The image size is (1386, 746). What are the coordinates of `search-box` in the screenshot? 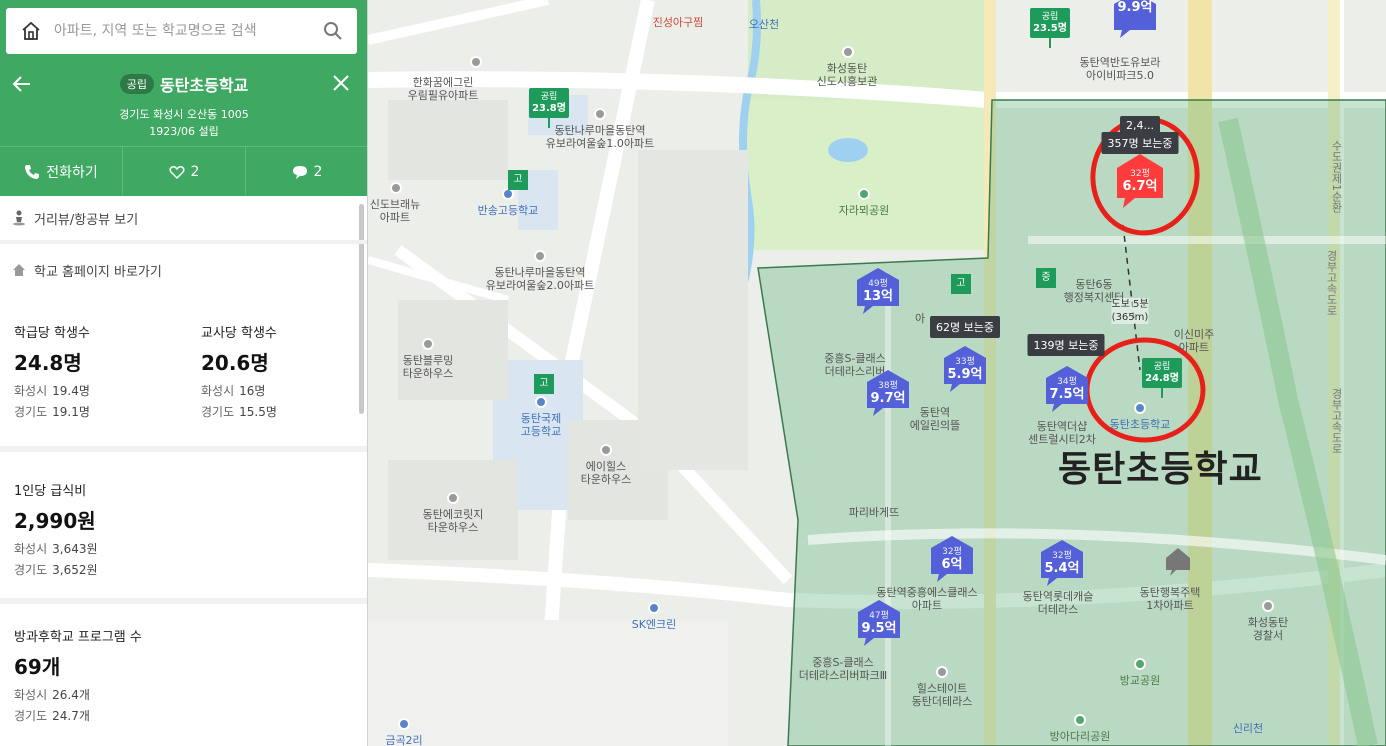 It's located at (181, 31).